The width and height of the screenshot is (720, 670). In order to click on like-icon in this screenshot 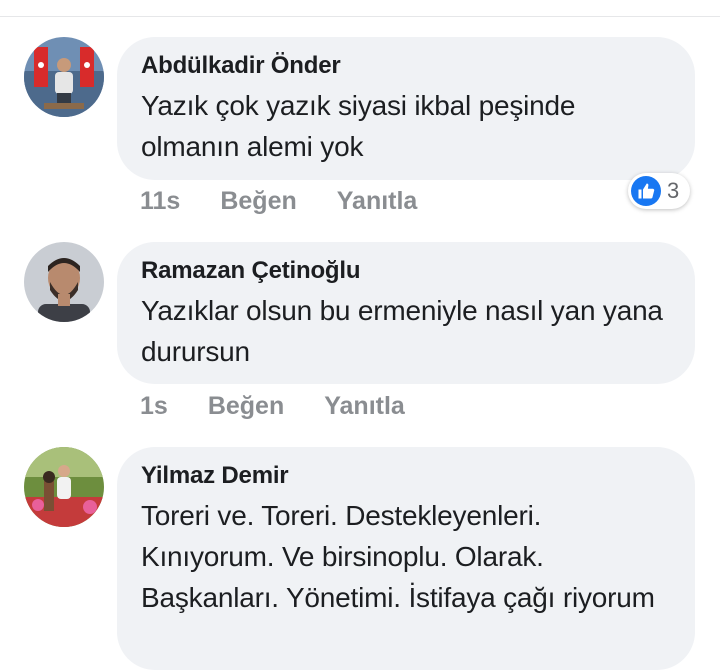, I will do `click(646, 191)`.